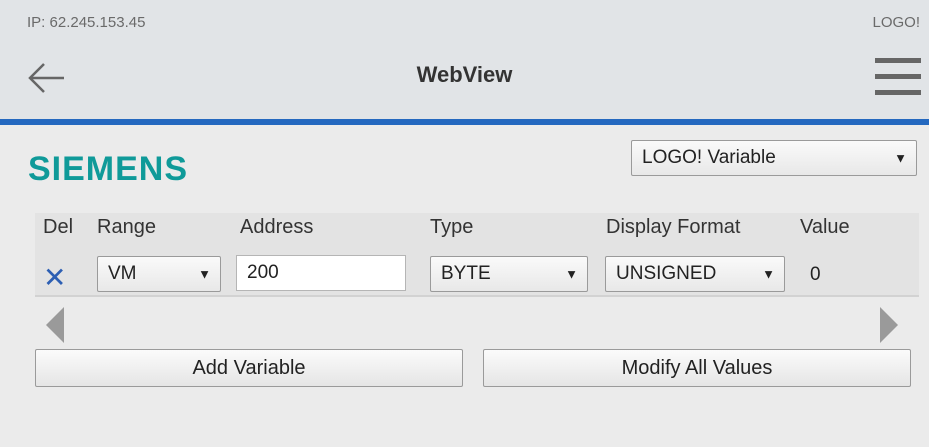 This screenshot has width=929, height=447. I want to click on col-header-address: Address, so click(277, 227).